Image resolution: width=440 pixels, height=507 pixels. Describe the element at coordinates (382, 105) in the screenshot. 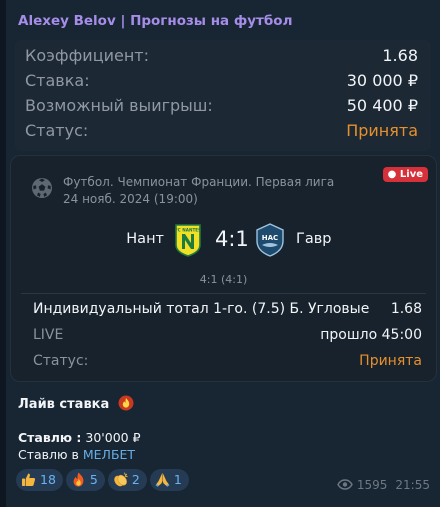

I see `payout-value: 50 400 ₽` at that location.